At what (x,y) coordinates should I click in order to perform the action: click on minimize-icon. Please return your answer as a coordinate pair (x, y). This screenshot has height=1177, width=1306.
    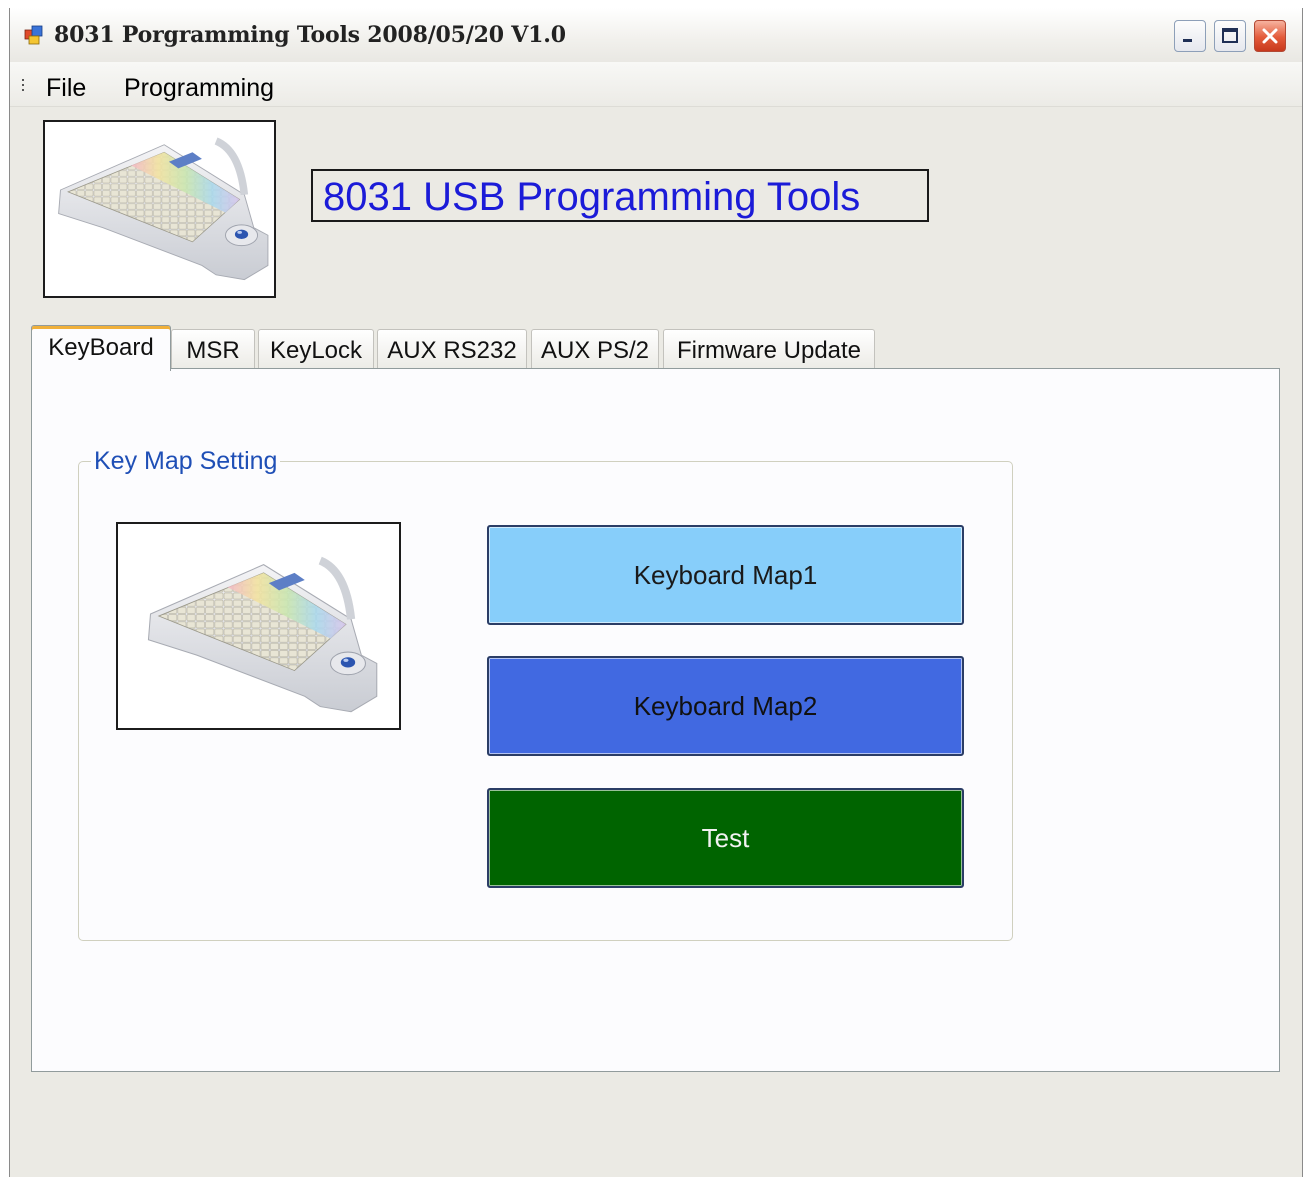
    Looking at the image, I should click on (1187, 40).